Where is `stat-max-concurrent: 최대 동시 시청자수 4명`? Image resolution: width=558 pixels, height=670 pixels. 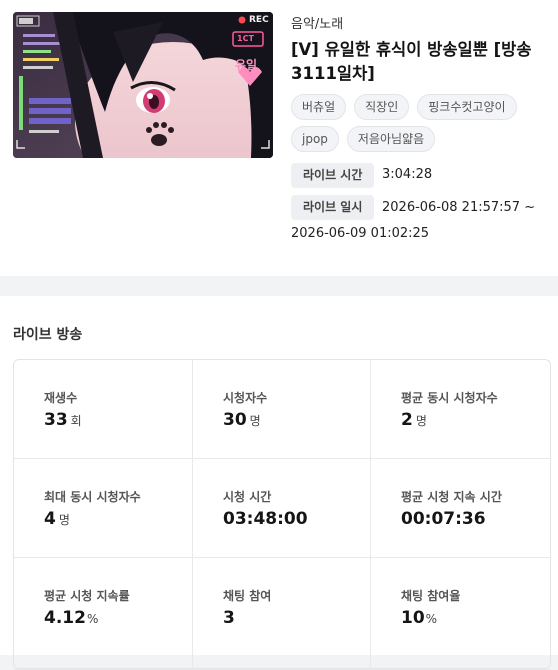
stat-max-concurrent: 최대 동시 시청자수 4명 is located at coordinates (103, 508).